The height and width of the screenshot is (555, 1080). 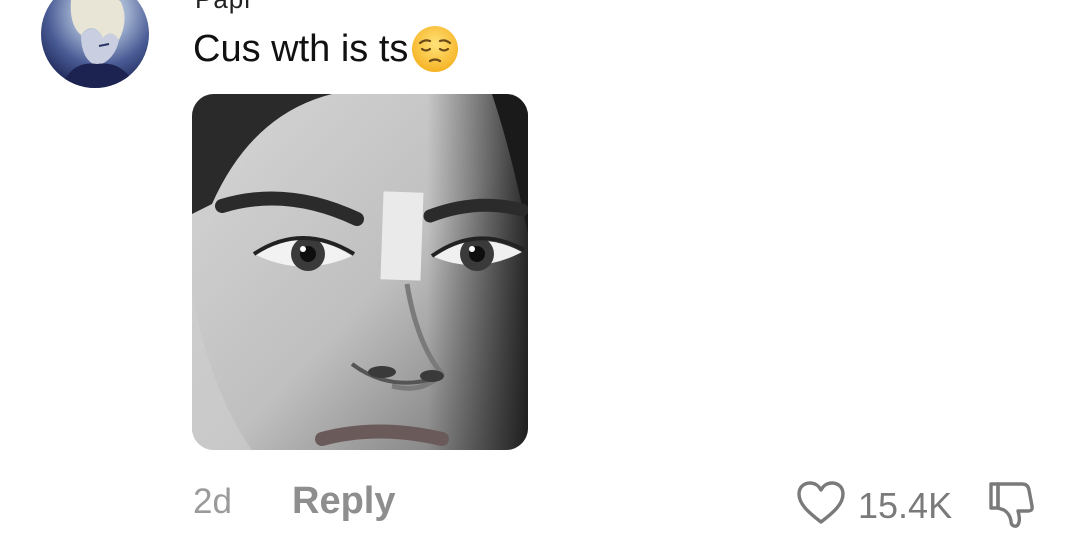 I want to click on comment-footer: 2d Reply 15.4K, so click(x=540, y=503).